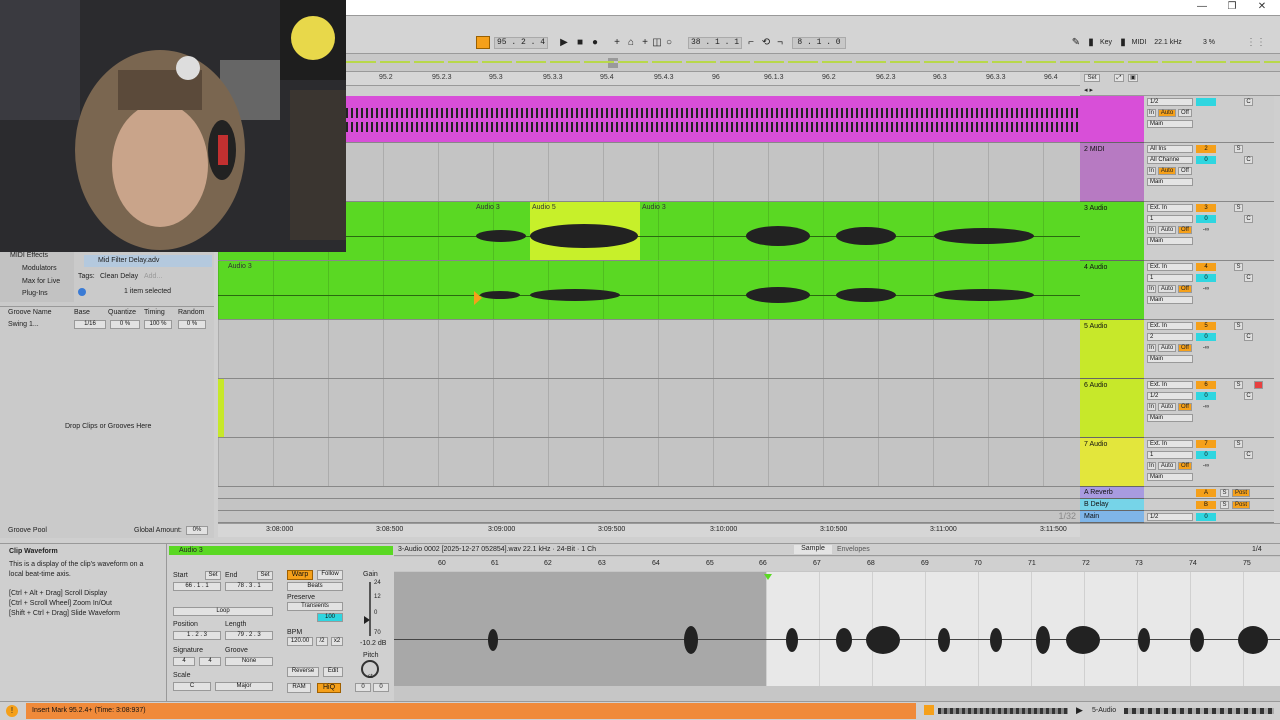 The width and height of the screenshot is (1280, 720). Describe the element at coordinates (300, 575) in the screenshot. I see `warp-button: Warp` at that location.